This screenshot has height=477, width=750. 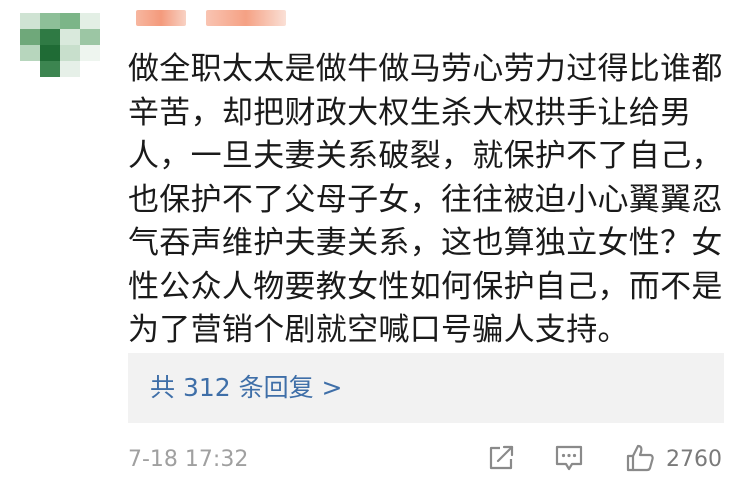 What do you see at coordinates (569, 458) in the screenshot?
I see `comment-icon` at bounding box center [569, 458].